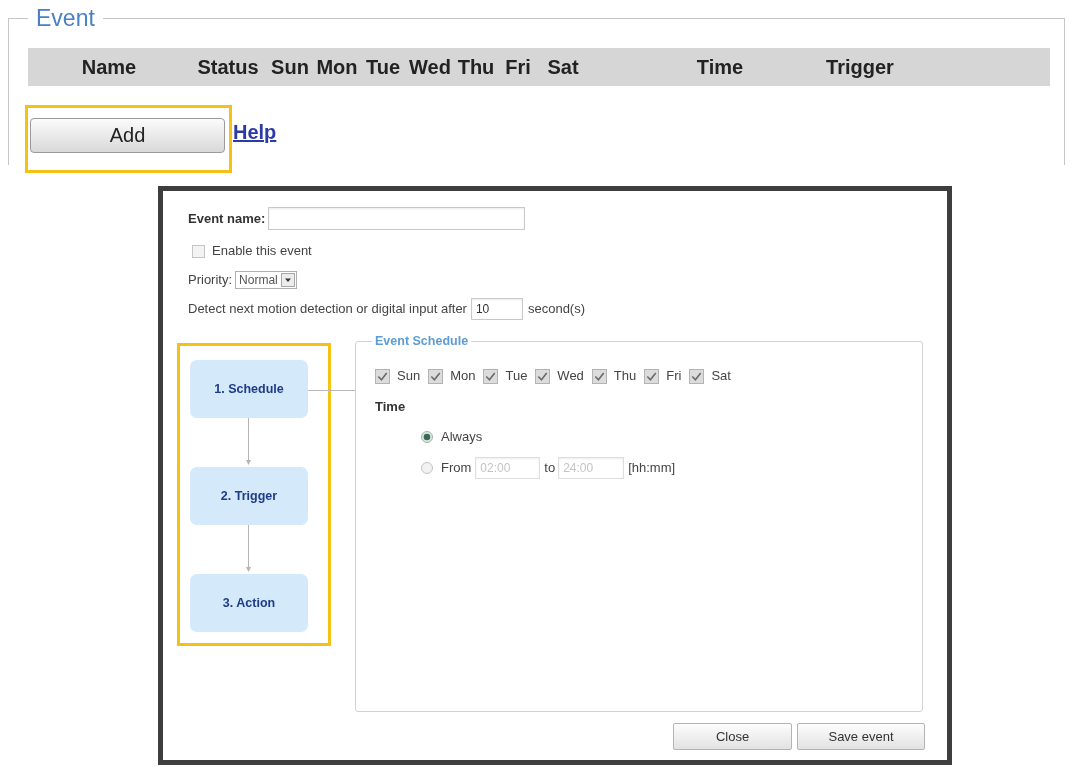  I want to click on checkbox-label: Tue, so click(516, 376).